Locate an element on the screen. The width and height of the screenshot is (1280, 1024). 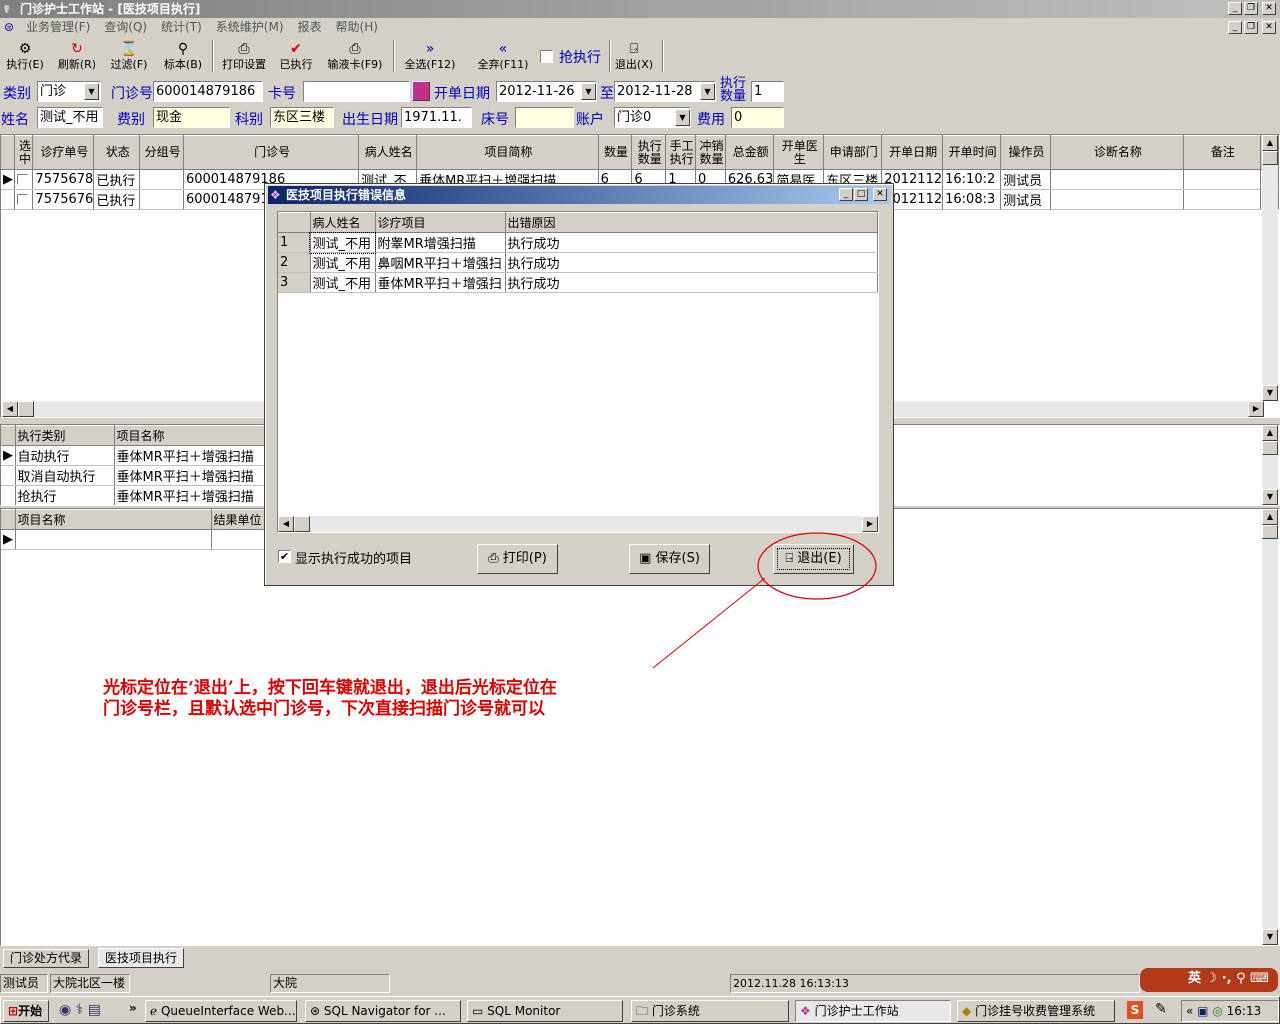
table-row: ▶ 自动执行 垂体MR平扫＋增强扫描 is located at coordinates (138, 455).